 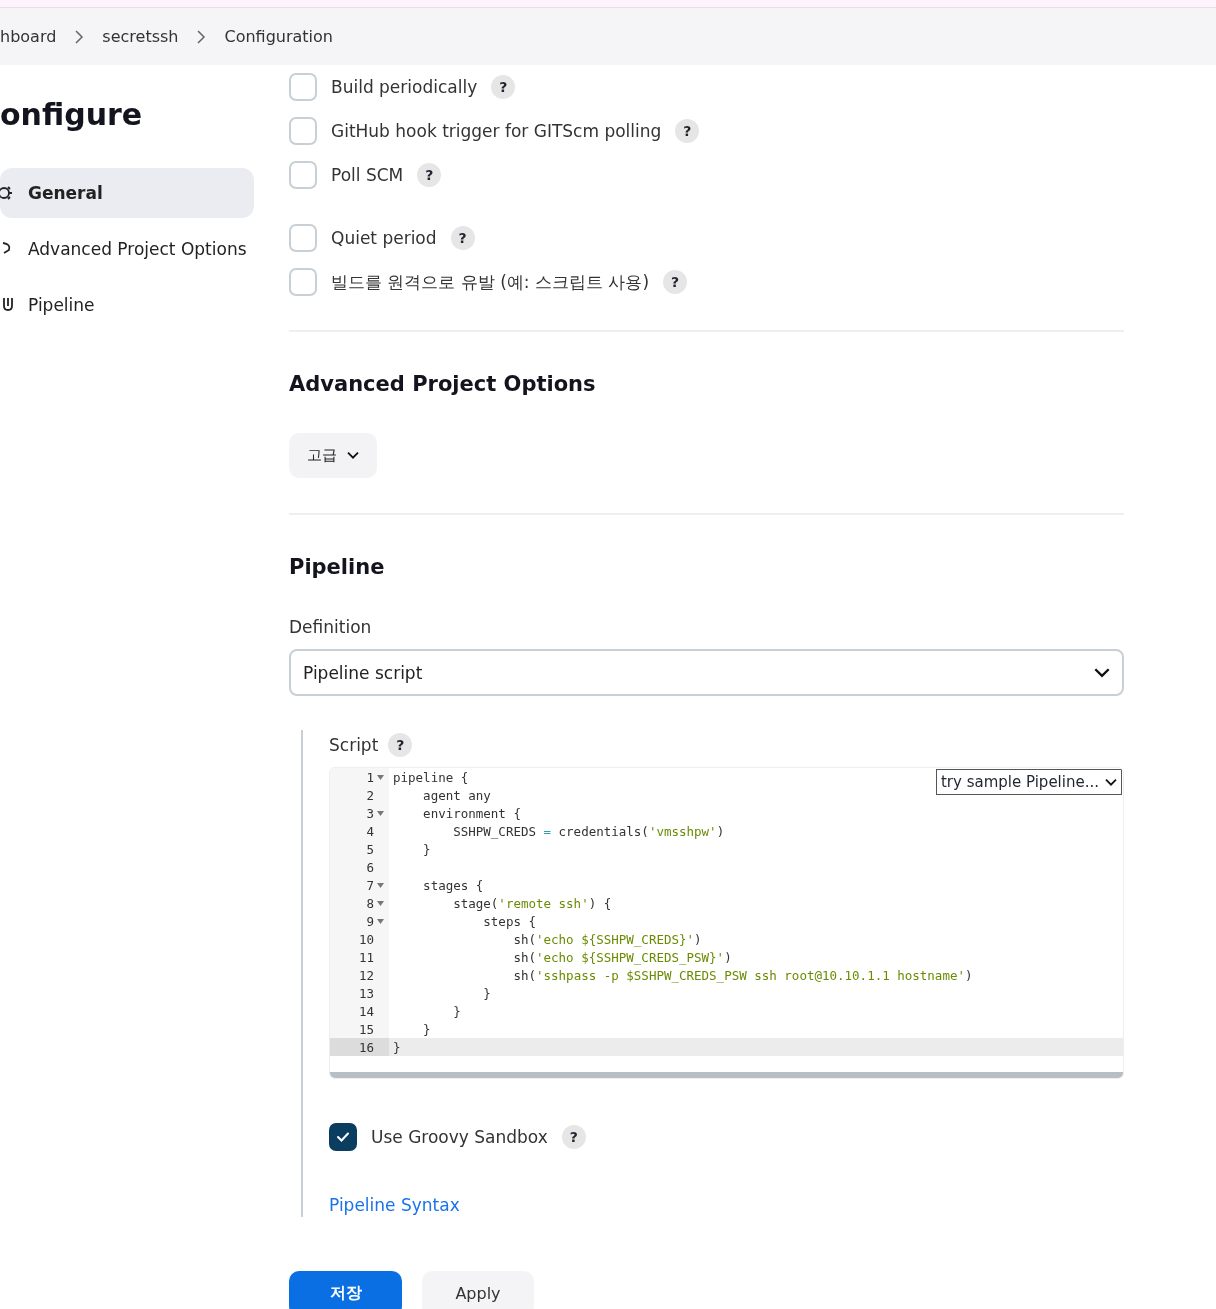 I want to click on line-number: 15, so click(x=366, y=1029).